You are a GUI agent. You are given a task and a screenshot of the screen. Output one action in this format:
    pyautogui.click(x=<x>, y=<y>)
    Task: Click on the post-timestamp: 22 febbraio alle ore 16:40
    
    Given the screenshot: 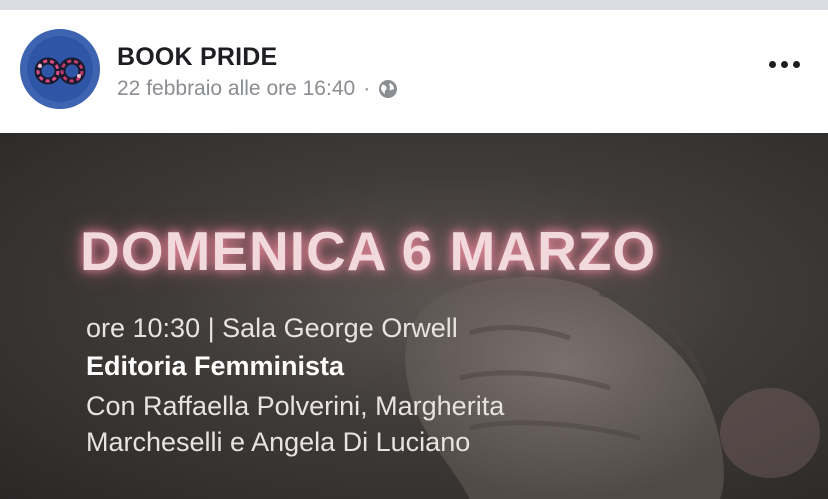 What is the action you would take?
    pyautogui.click(x=236, y=89)
    